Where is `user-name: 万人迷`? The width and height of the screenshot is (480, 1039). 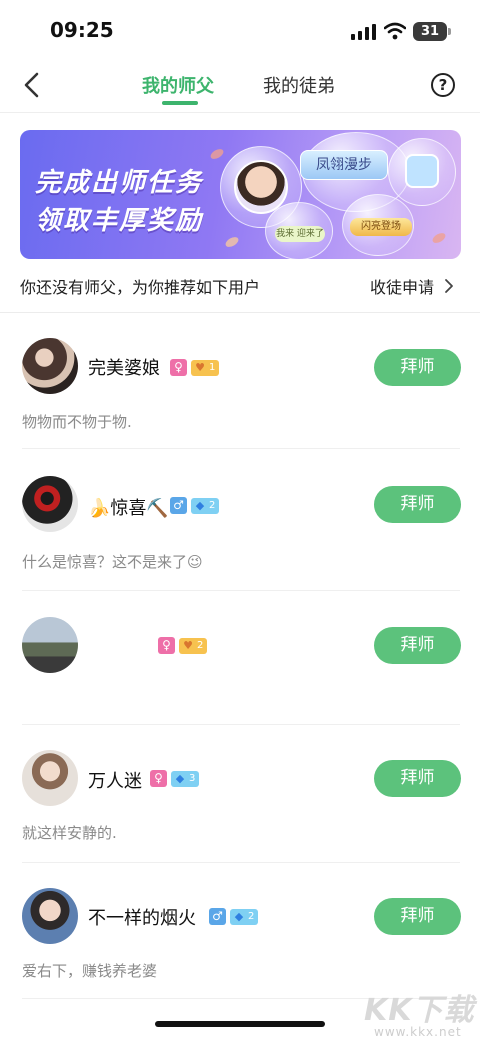
user-name: 万人迷 is located at coordinates (115, 781).